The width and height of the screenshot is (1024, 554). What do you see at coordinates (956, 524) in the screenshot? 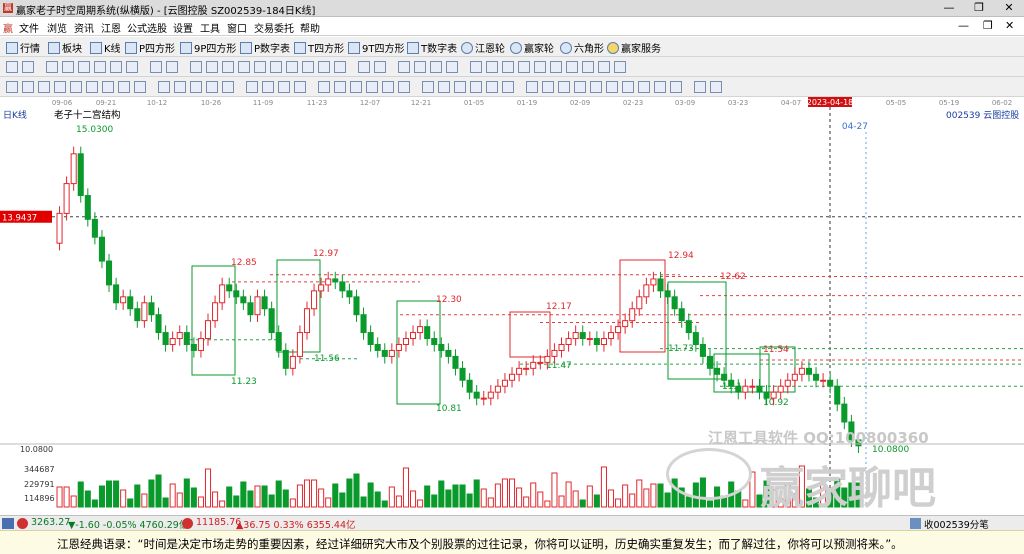
I see `tick-label: 收002539分笔` at bounding box center [956, 524].